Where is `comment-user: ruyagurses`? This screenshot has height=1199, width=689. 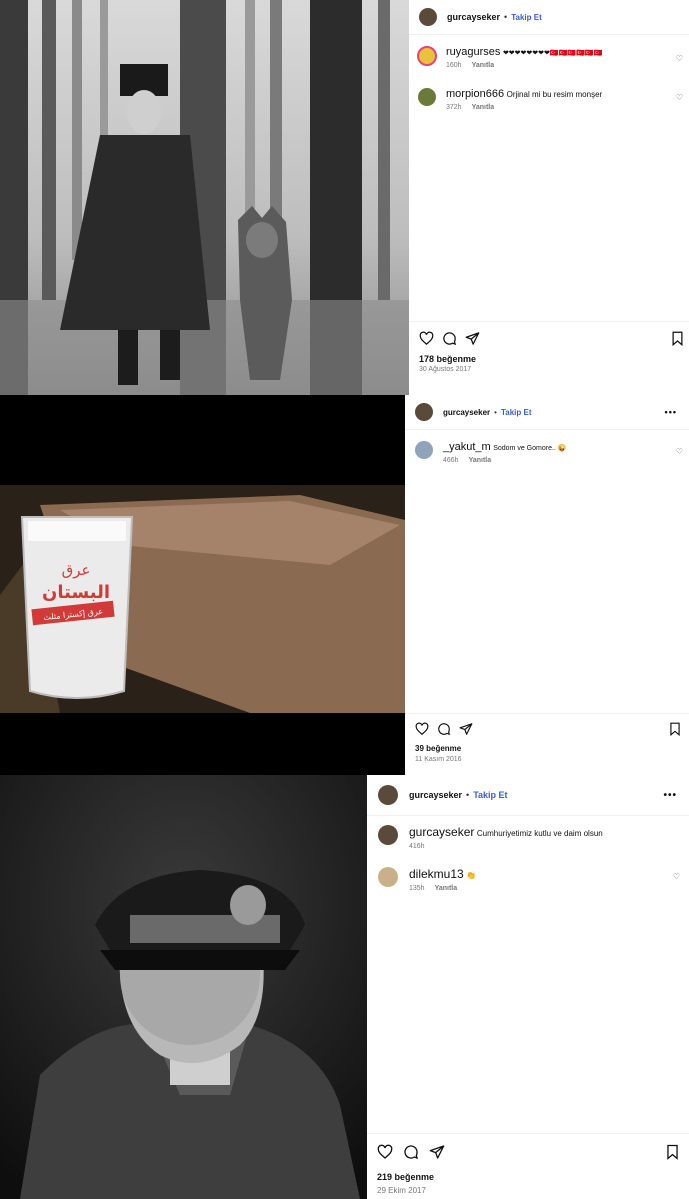
comment-user: ruyagurses is located at coordinates (473, 52).